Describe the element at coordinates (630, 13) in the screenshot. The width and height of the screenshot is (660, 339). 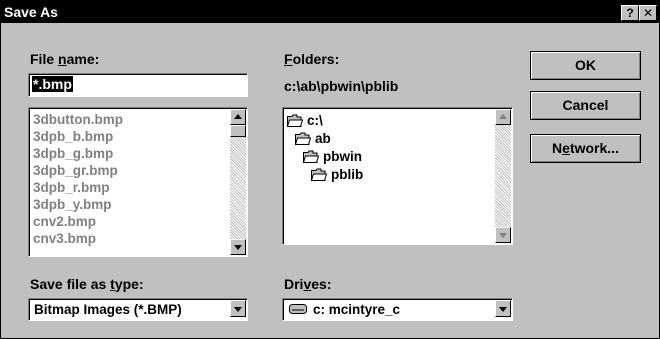
I see `help-button: ?` at that location.